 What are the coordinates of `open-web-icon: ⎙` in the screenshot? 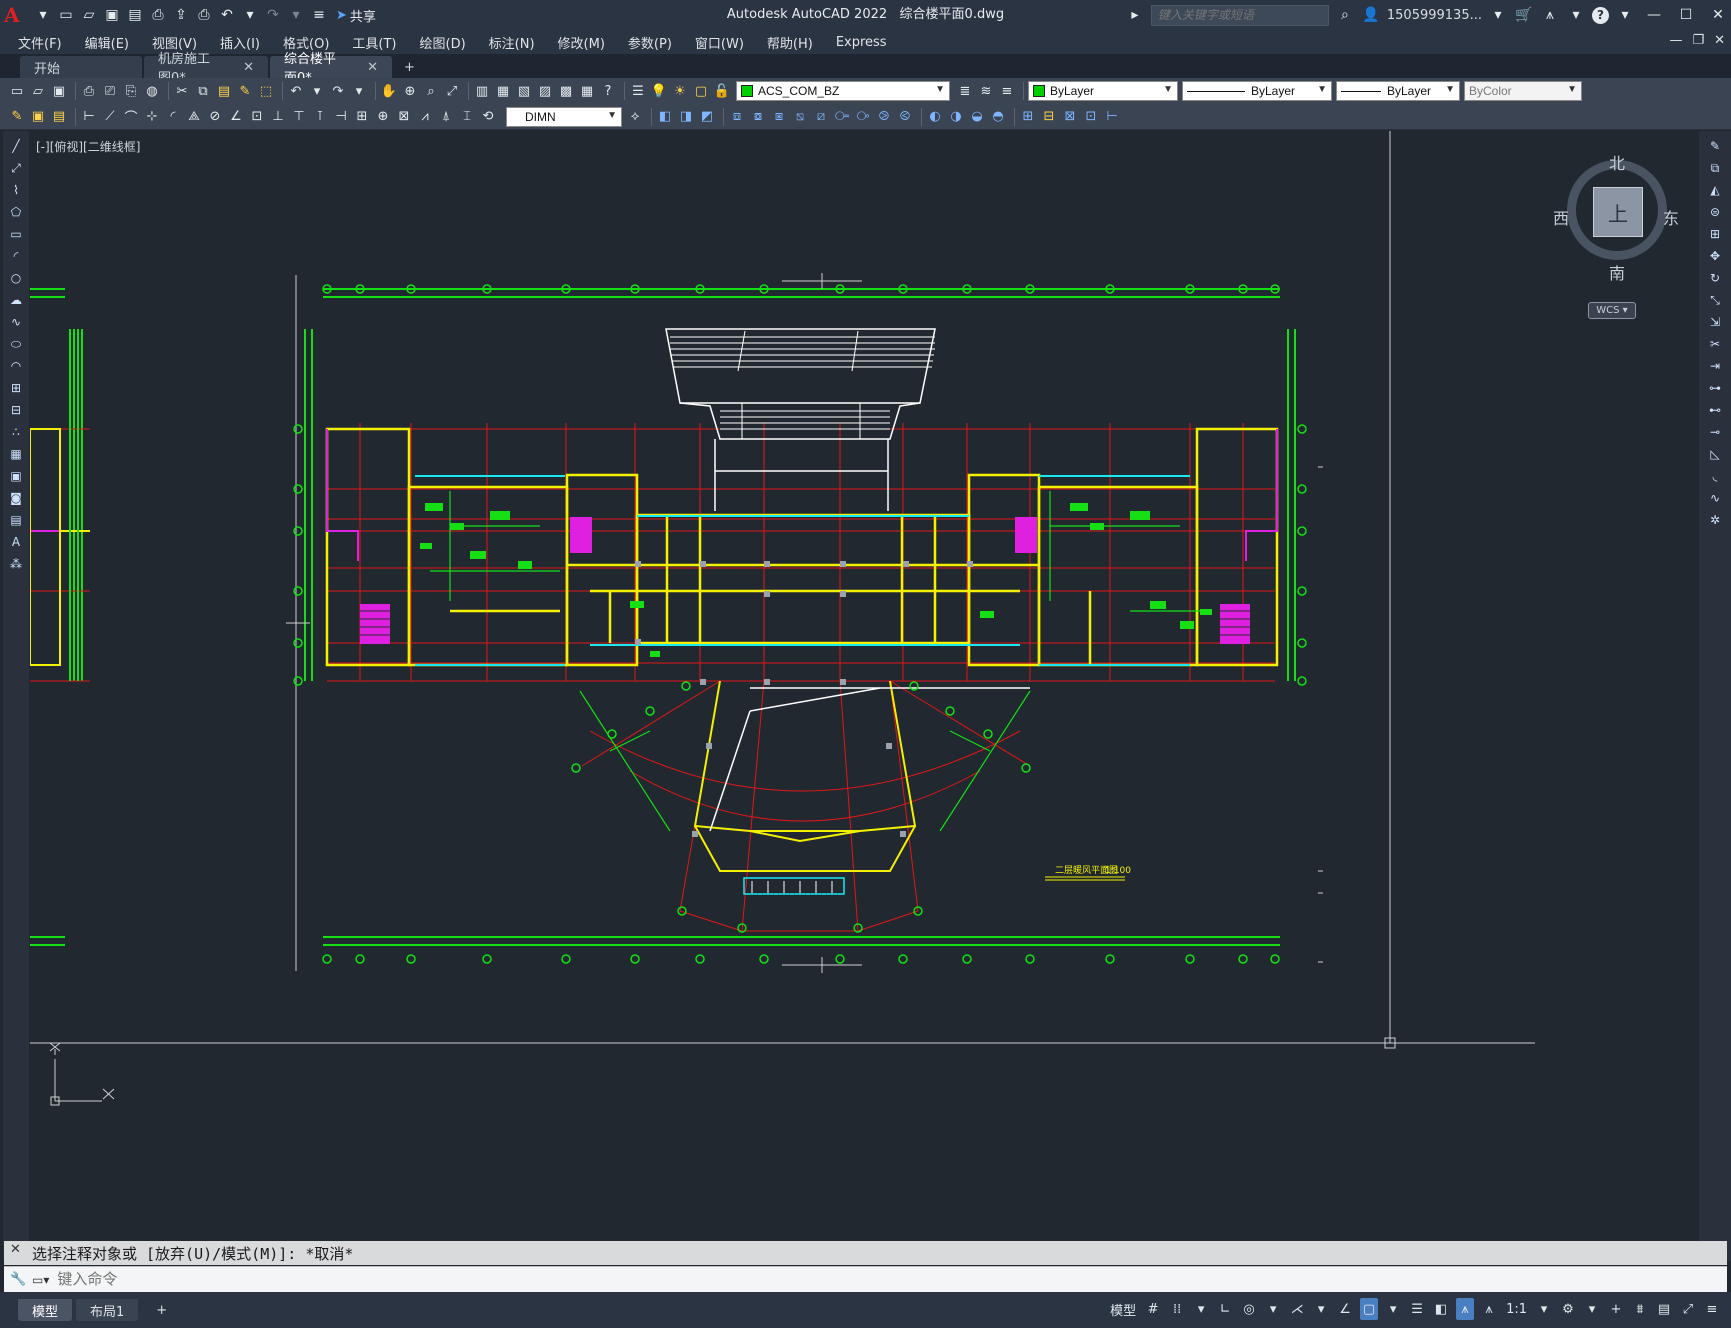 It's located at (158, 15).